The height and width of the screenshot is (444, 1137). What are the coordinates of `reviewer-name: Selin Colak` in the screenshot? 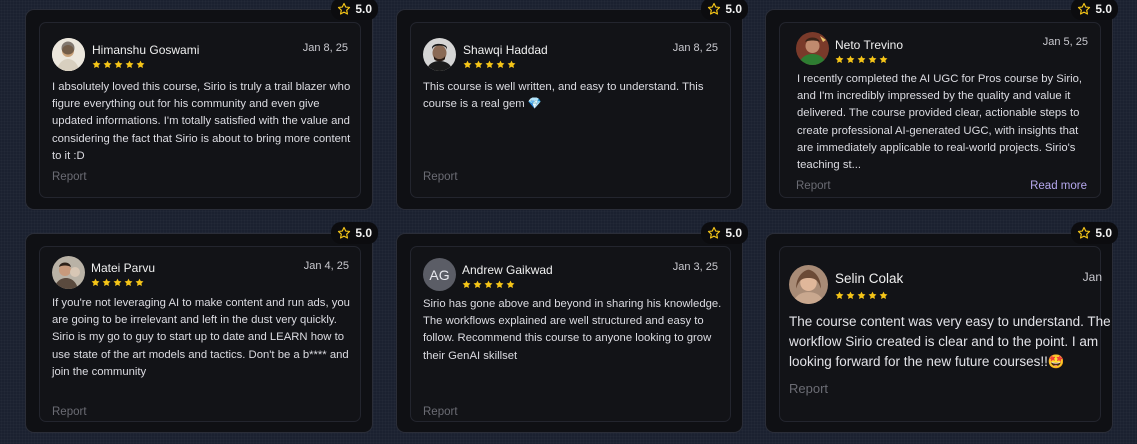 It's located at (869, 278).